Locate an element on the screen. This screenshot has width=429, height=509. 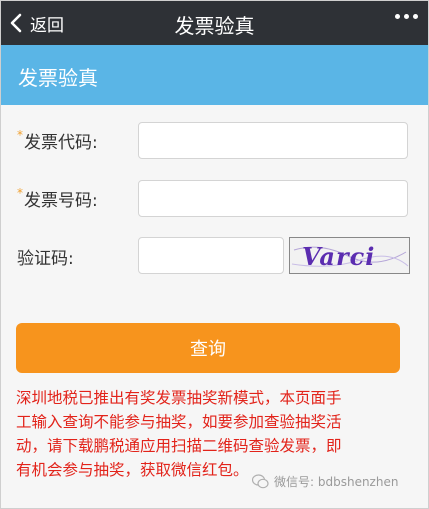
invoice-code-label: *发票代码: is located at coordinates (57, 140).